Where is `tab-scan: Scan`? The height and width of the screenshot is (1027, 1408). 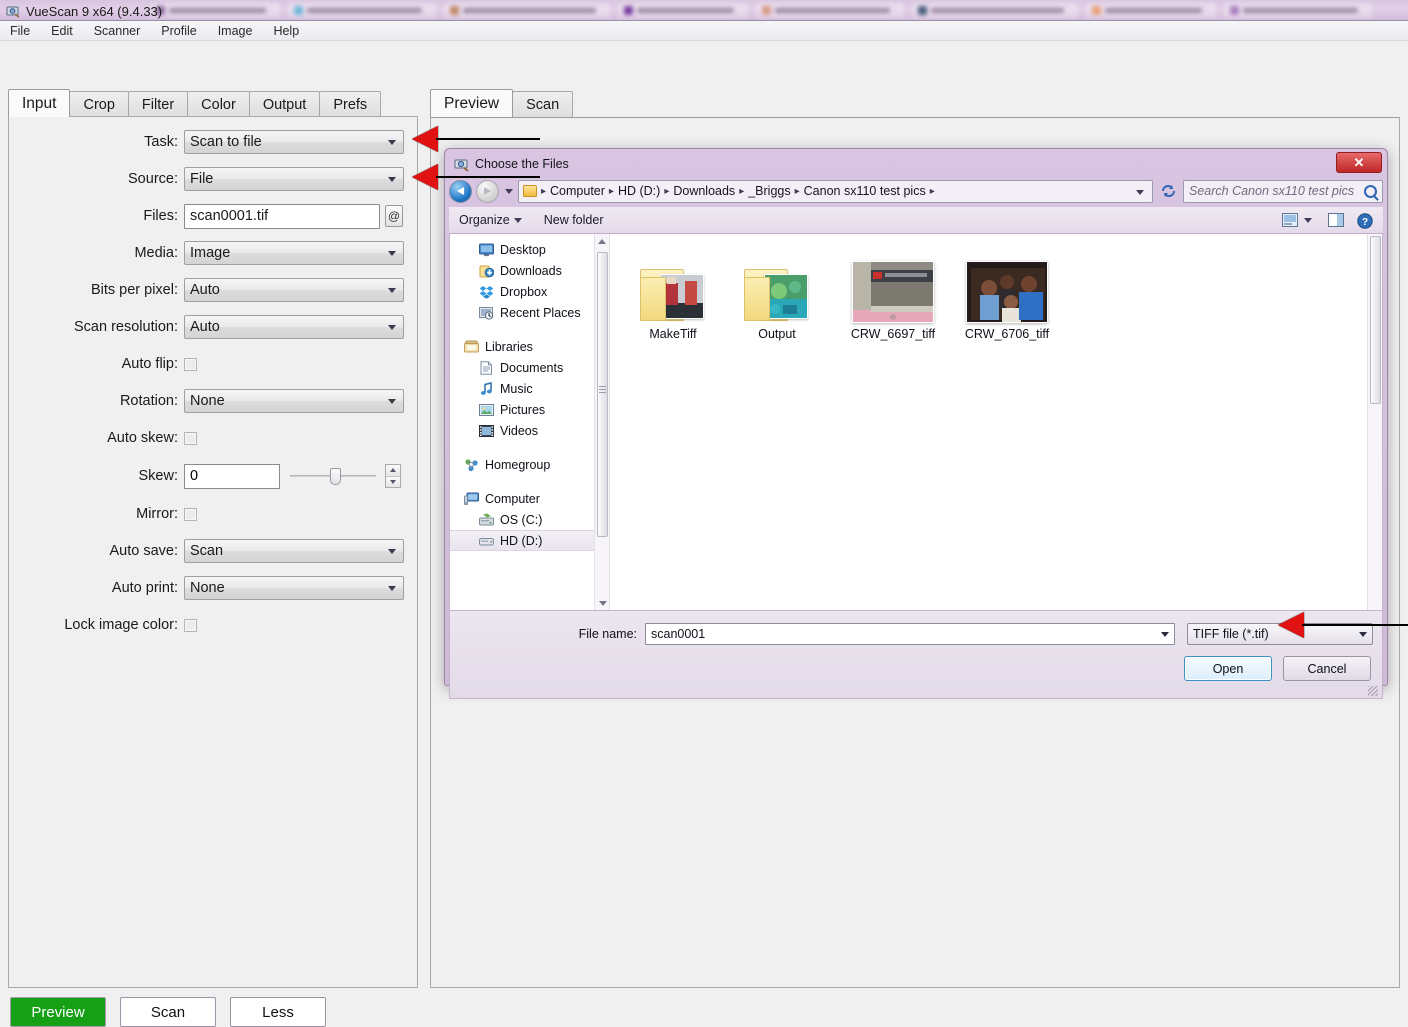 tab-scan: Scan is located at coordinates (543, 104).